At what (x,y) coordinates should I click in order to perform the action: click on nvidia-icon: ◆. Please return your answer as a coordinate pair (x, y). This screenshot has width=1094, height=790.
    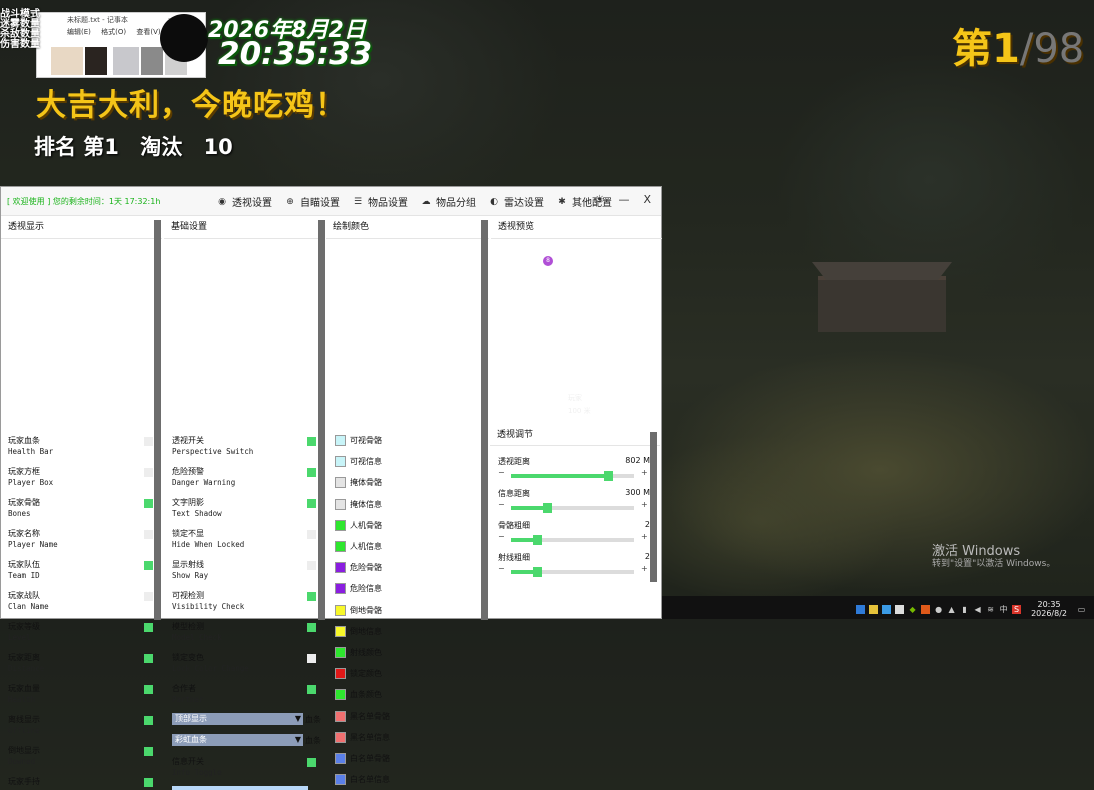
    Looking at the image, I should click on (912, 609).